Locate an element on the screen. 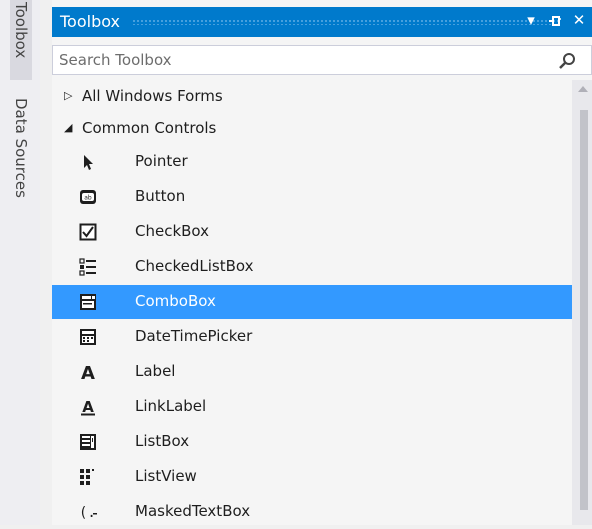  side-tab-toolbox: Toolbox is located at coordinates (21, 40).